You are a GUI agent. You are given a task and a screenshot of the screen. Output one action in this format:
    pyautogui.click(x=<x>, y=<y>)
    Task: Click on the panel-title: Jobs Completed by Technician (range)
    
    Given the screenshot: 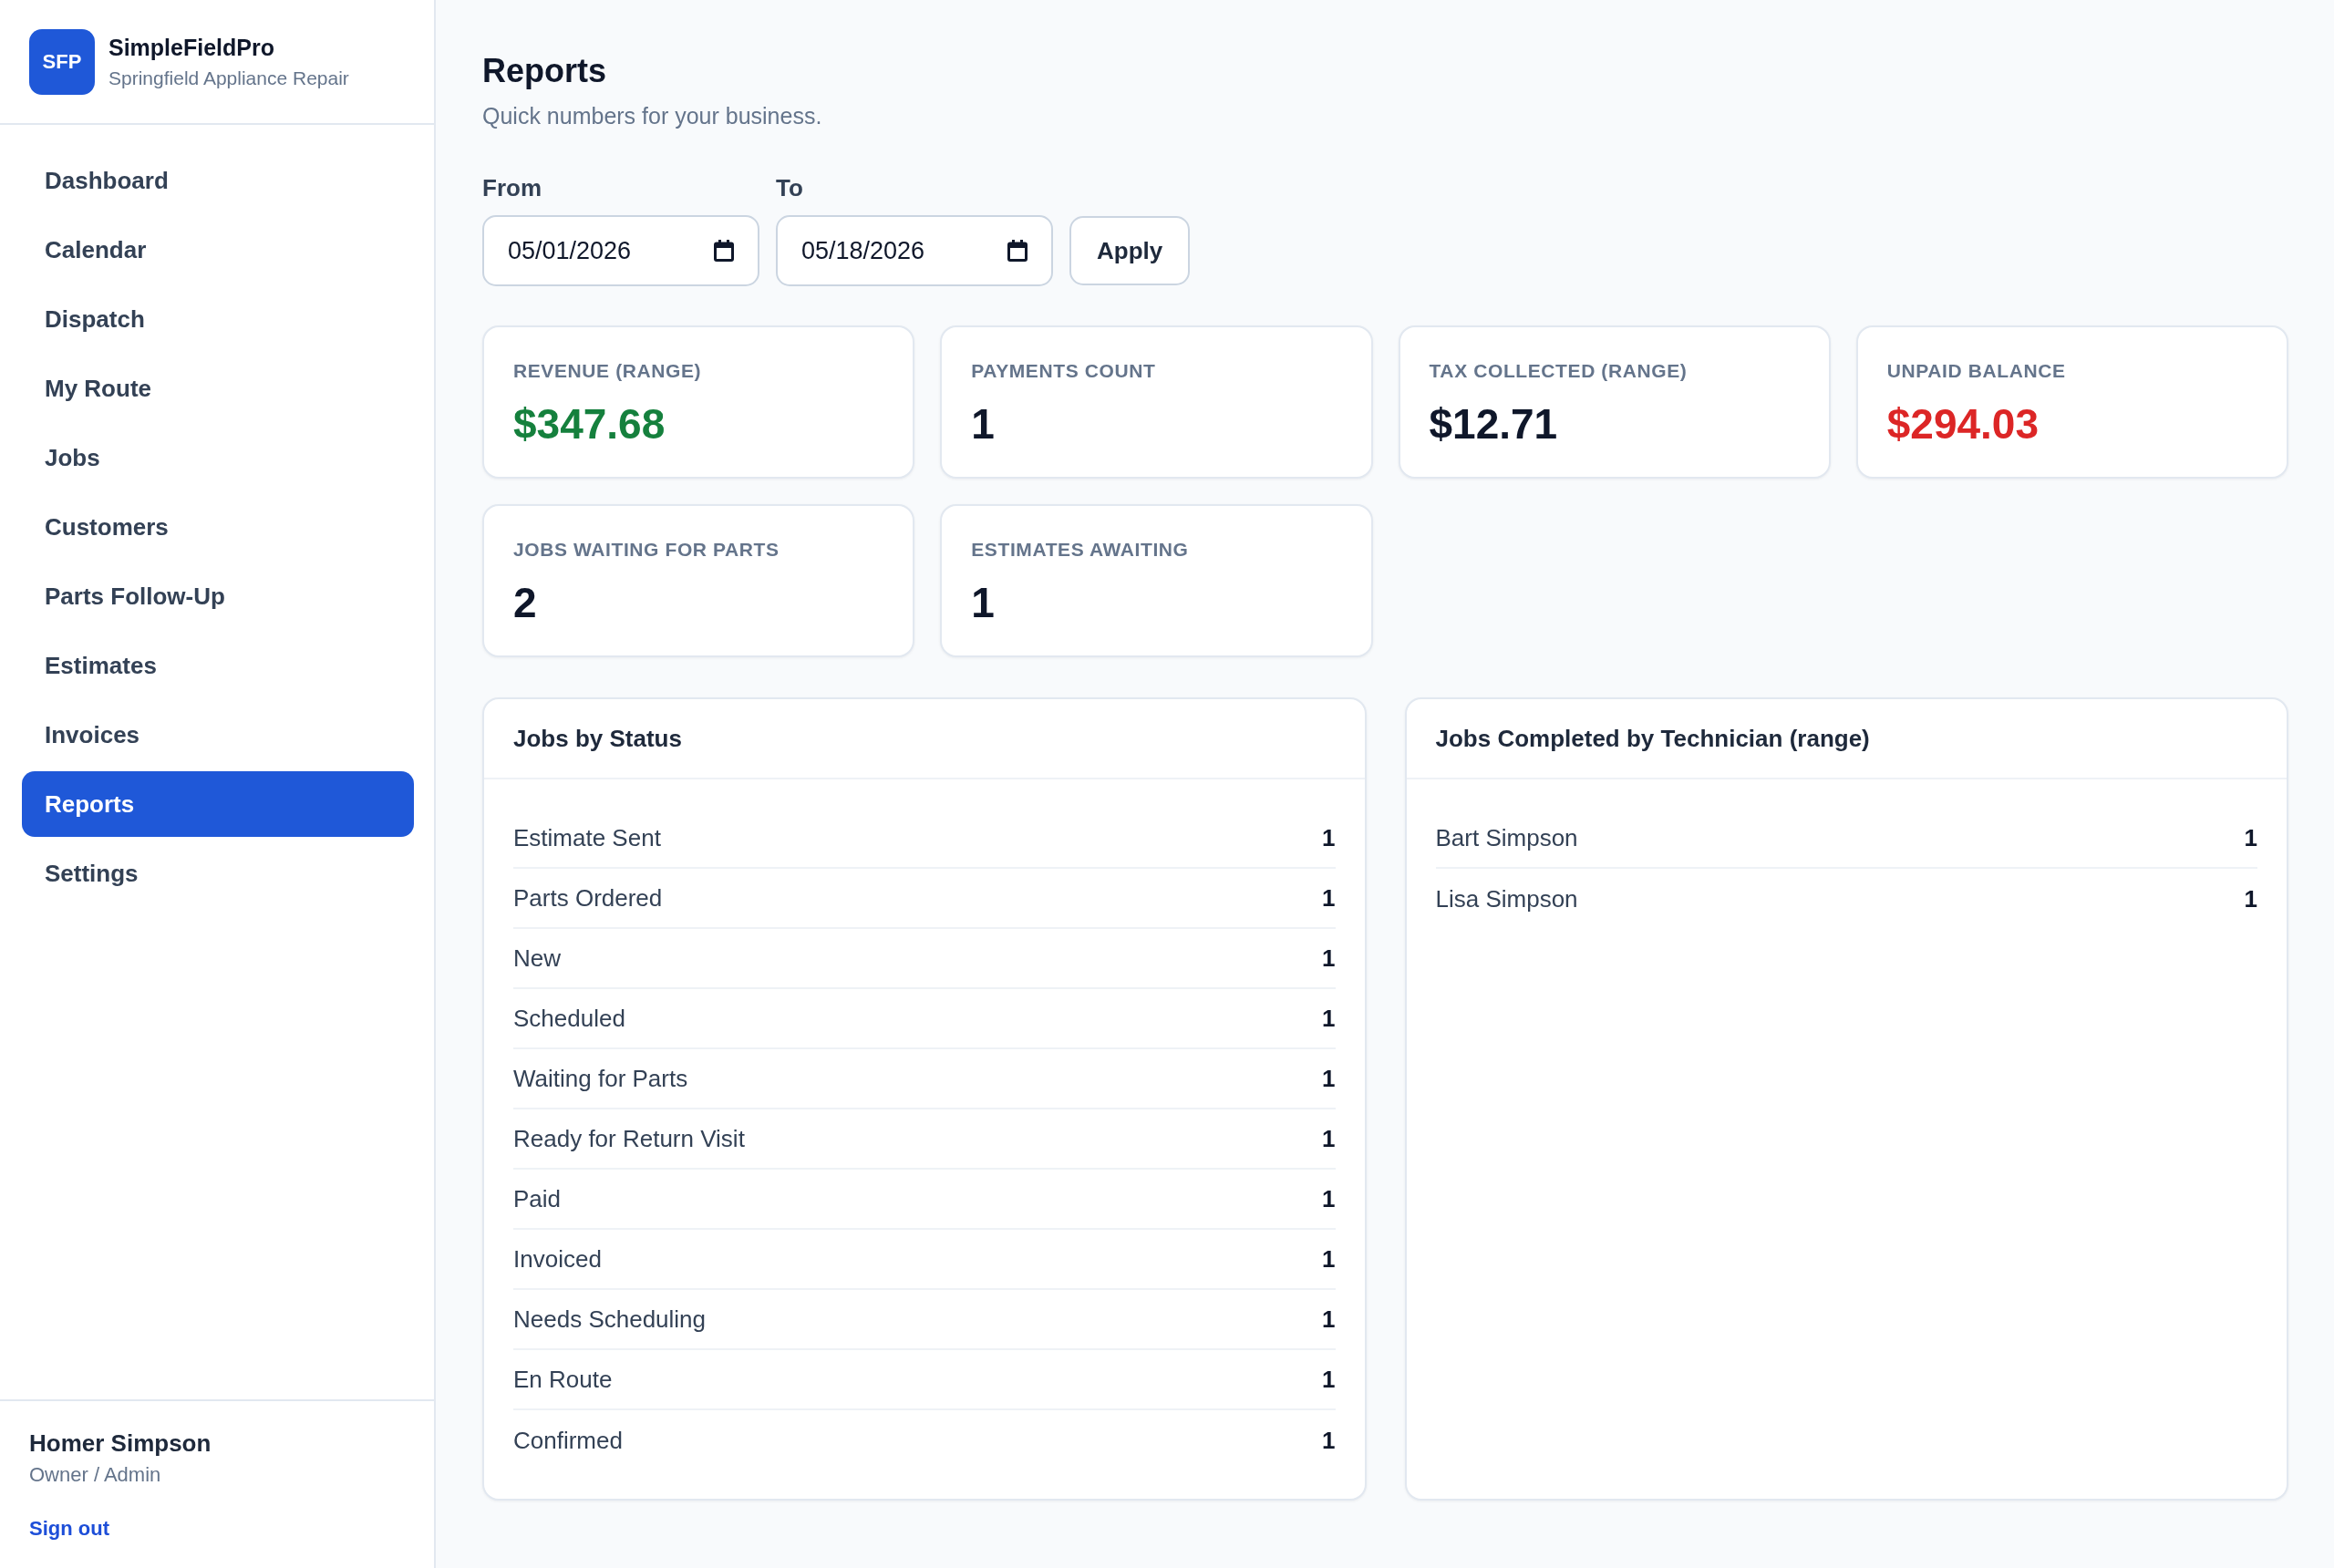 What is the action you would take?
    pyautogui.click(x=1653, y=738)
    